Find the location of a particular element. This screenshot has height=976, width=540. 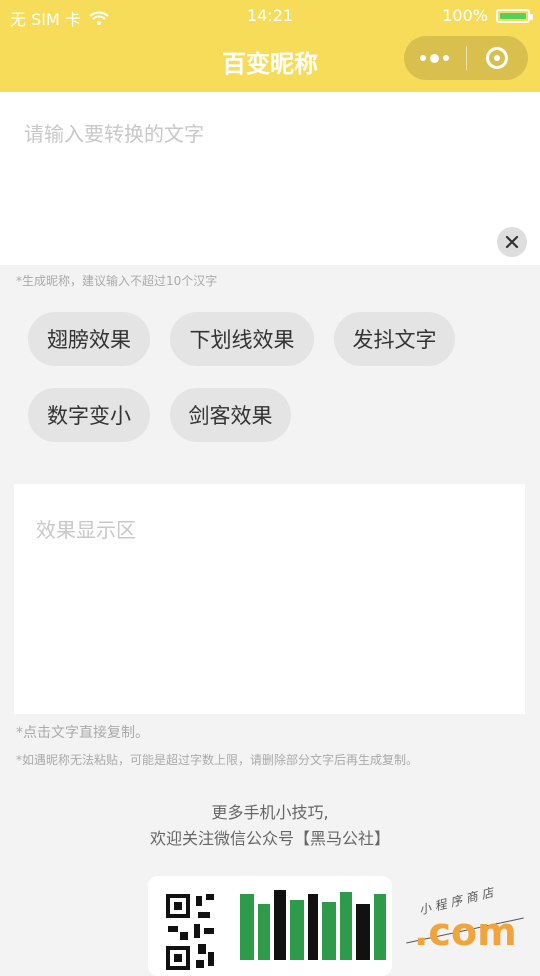

exit-button is located at coordinates (498, 58).